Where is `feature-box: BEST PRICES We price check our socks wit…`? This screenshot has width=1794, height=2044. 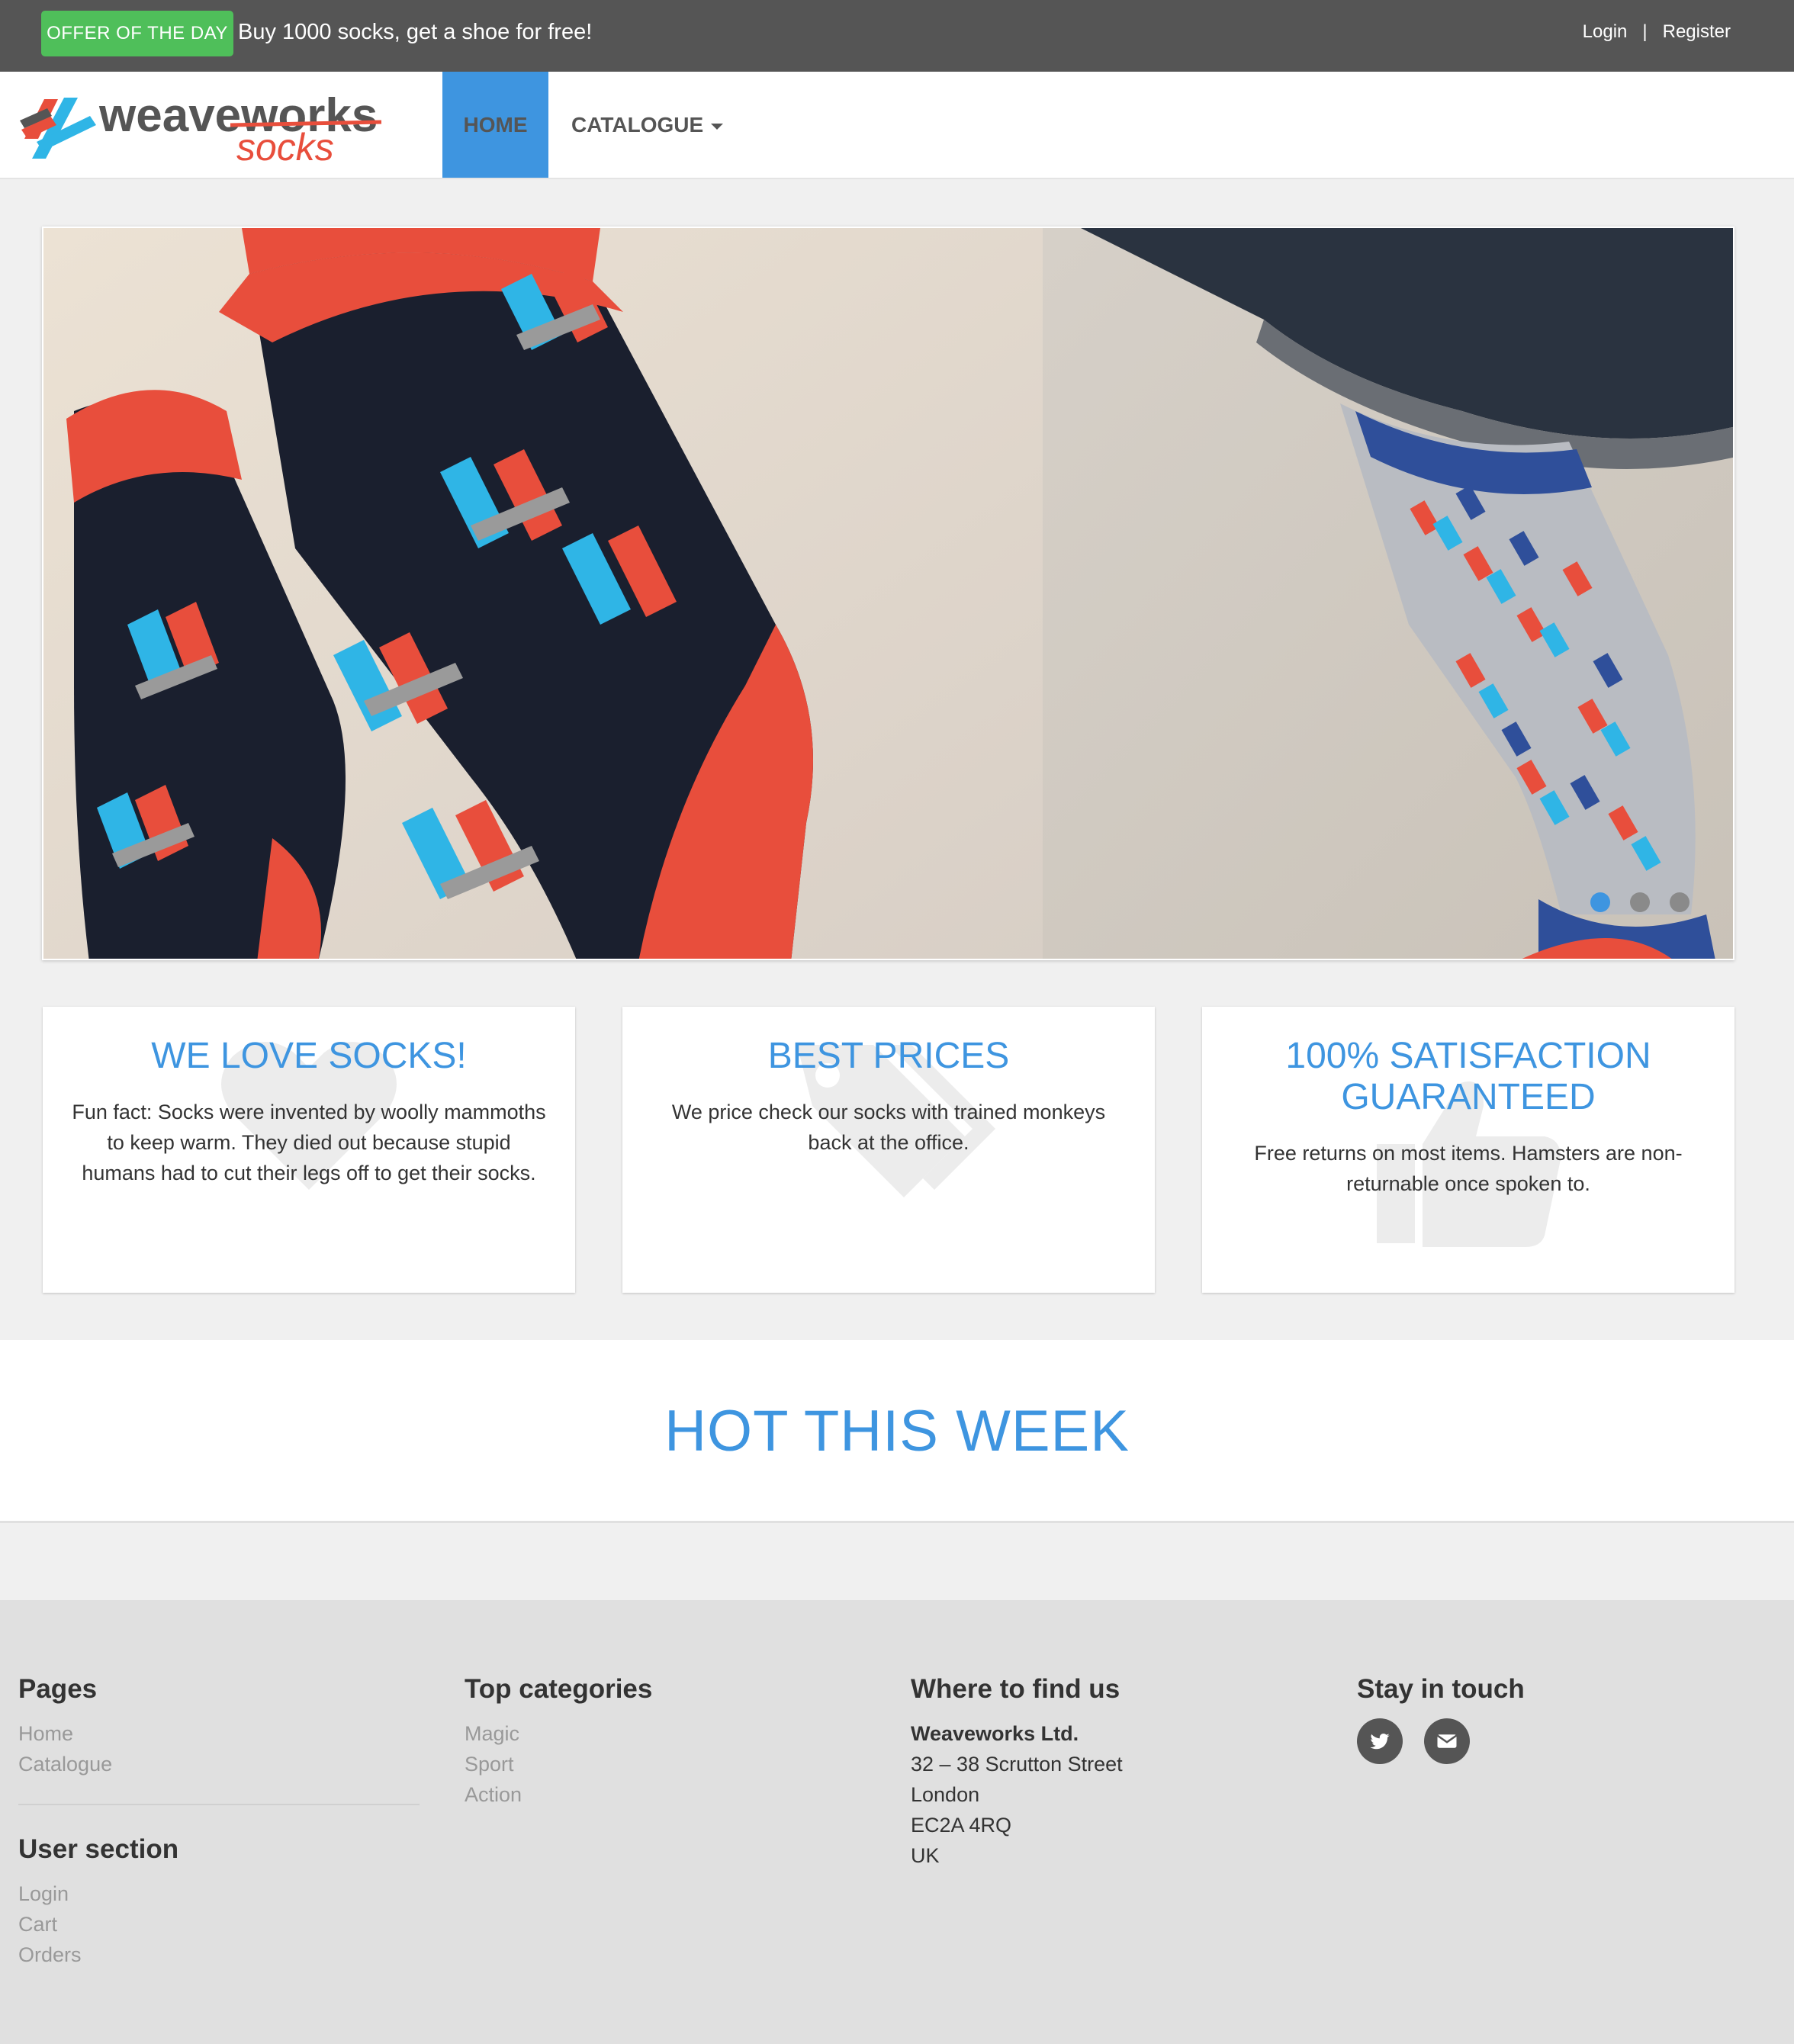
feature-box: BEST PRICES We price check our socks wit… is located at coordinates (888, 1150).